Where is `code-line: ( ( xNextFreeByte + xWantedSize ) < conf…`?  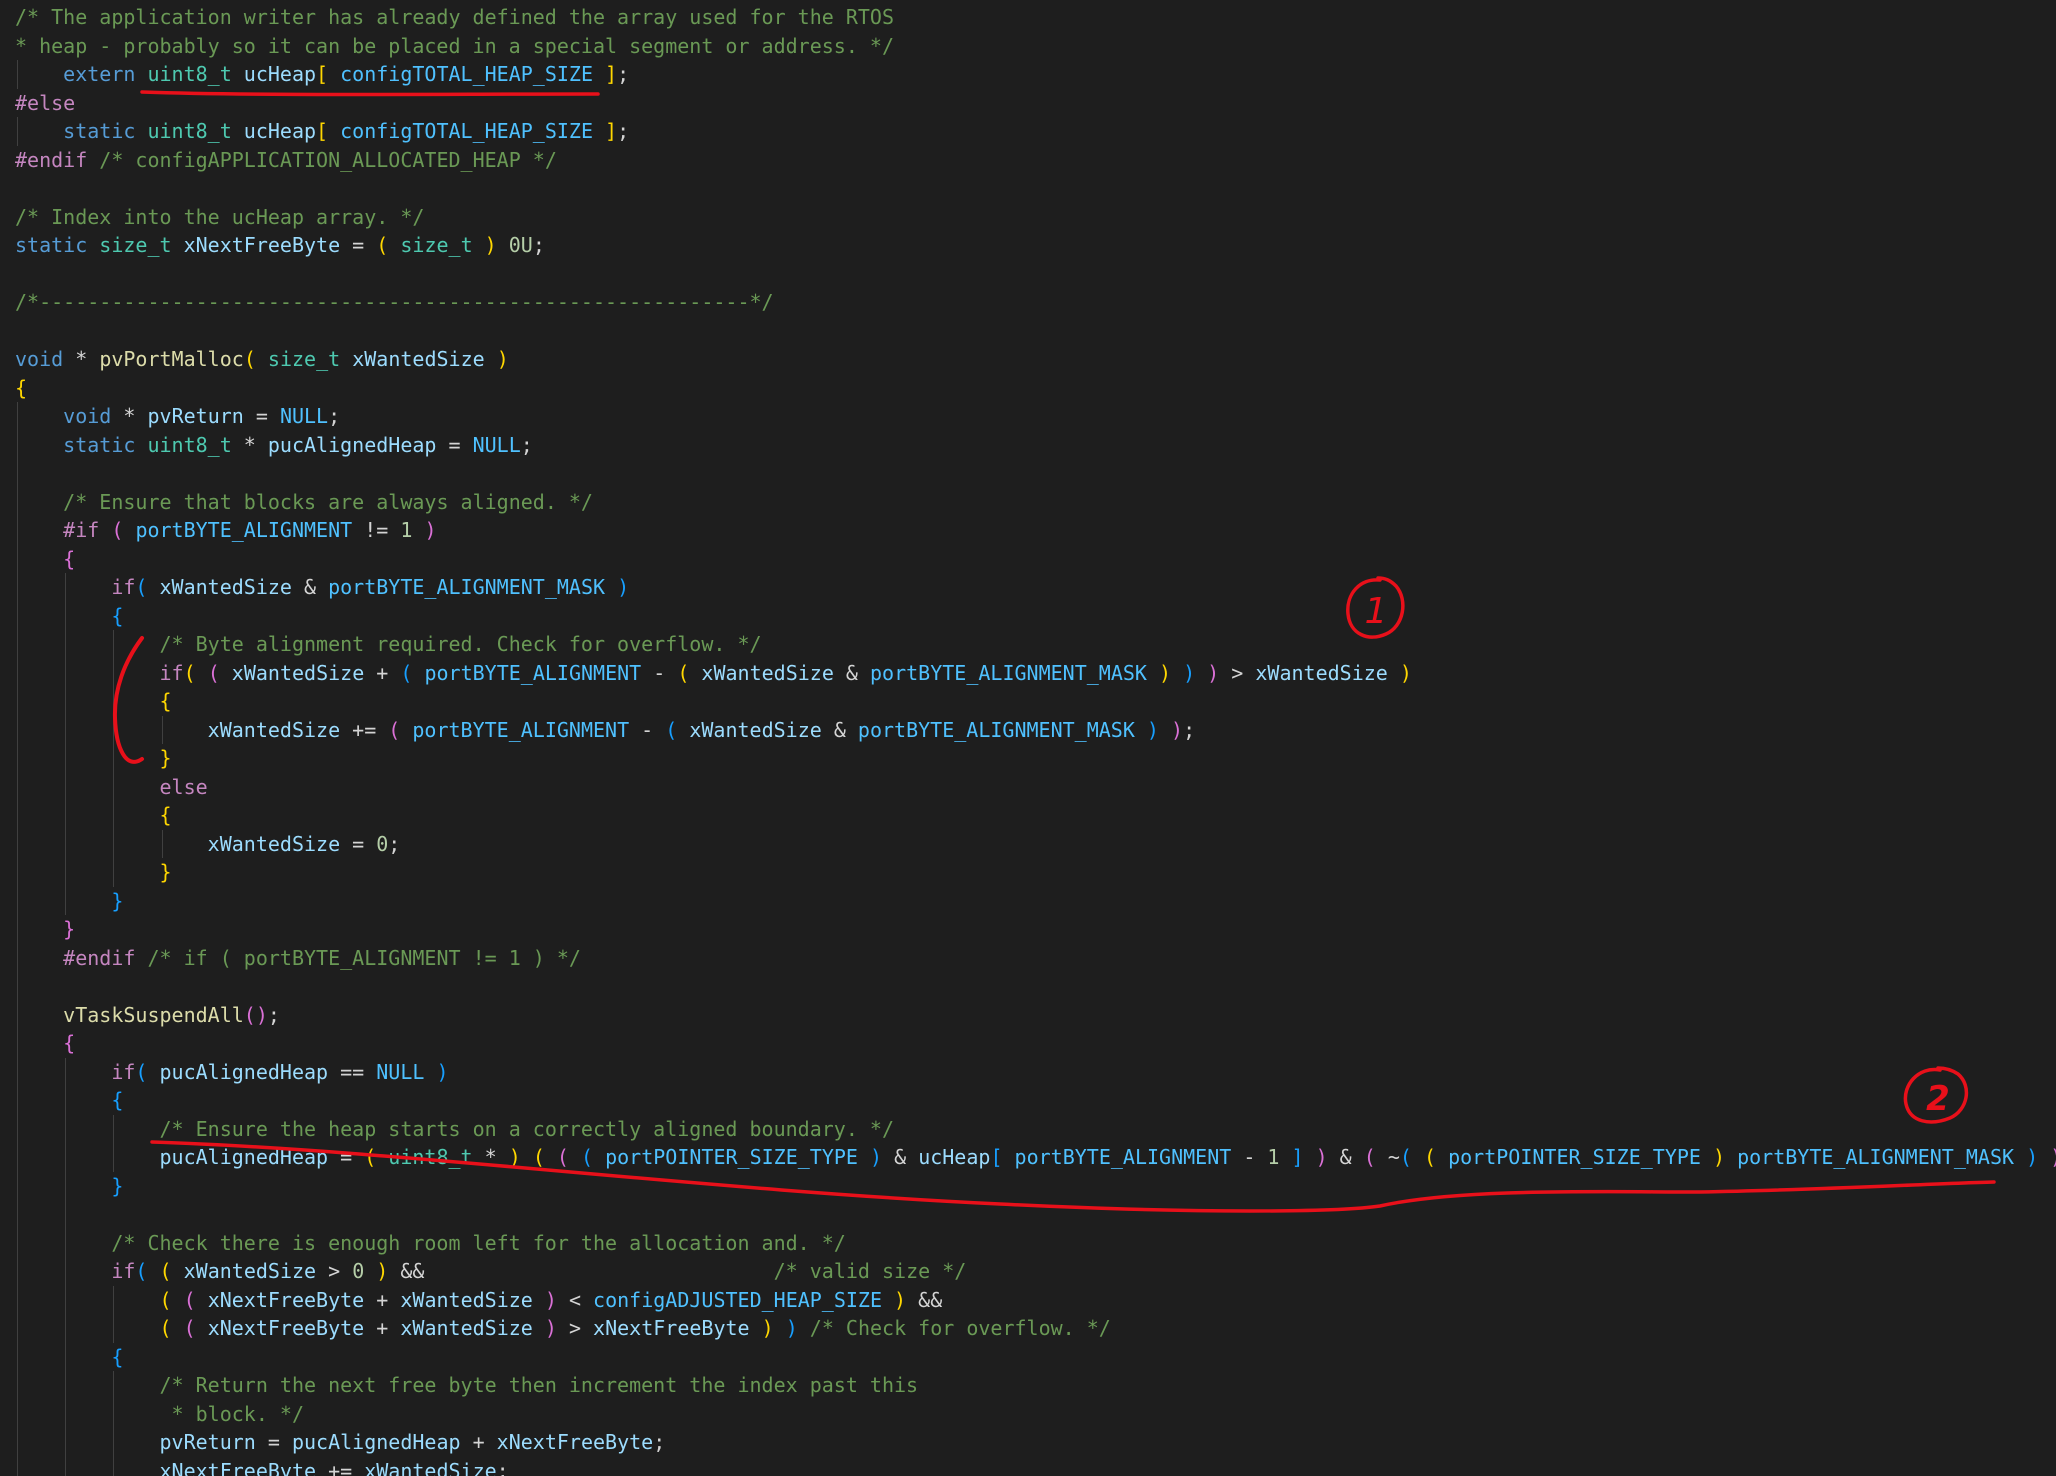 code-line: ( ( xNextFreeByte + xWantedSize ) < conf… is located at coordinates (479, 1300).